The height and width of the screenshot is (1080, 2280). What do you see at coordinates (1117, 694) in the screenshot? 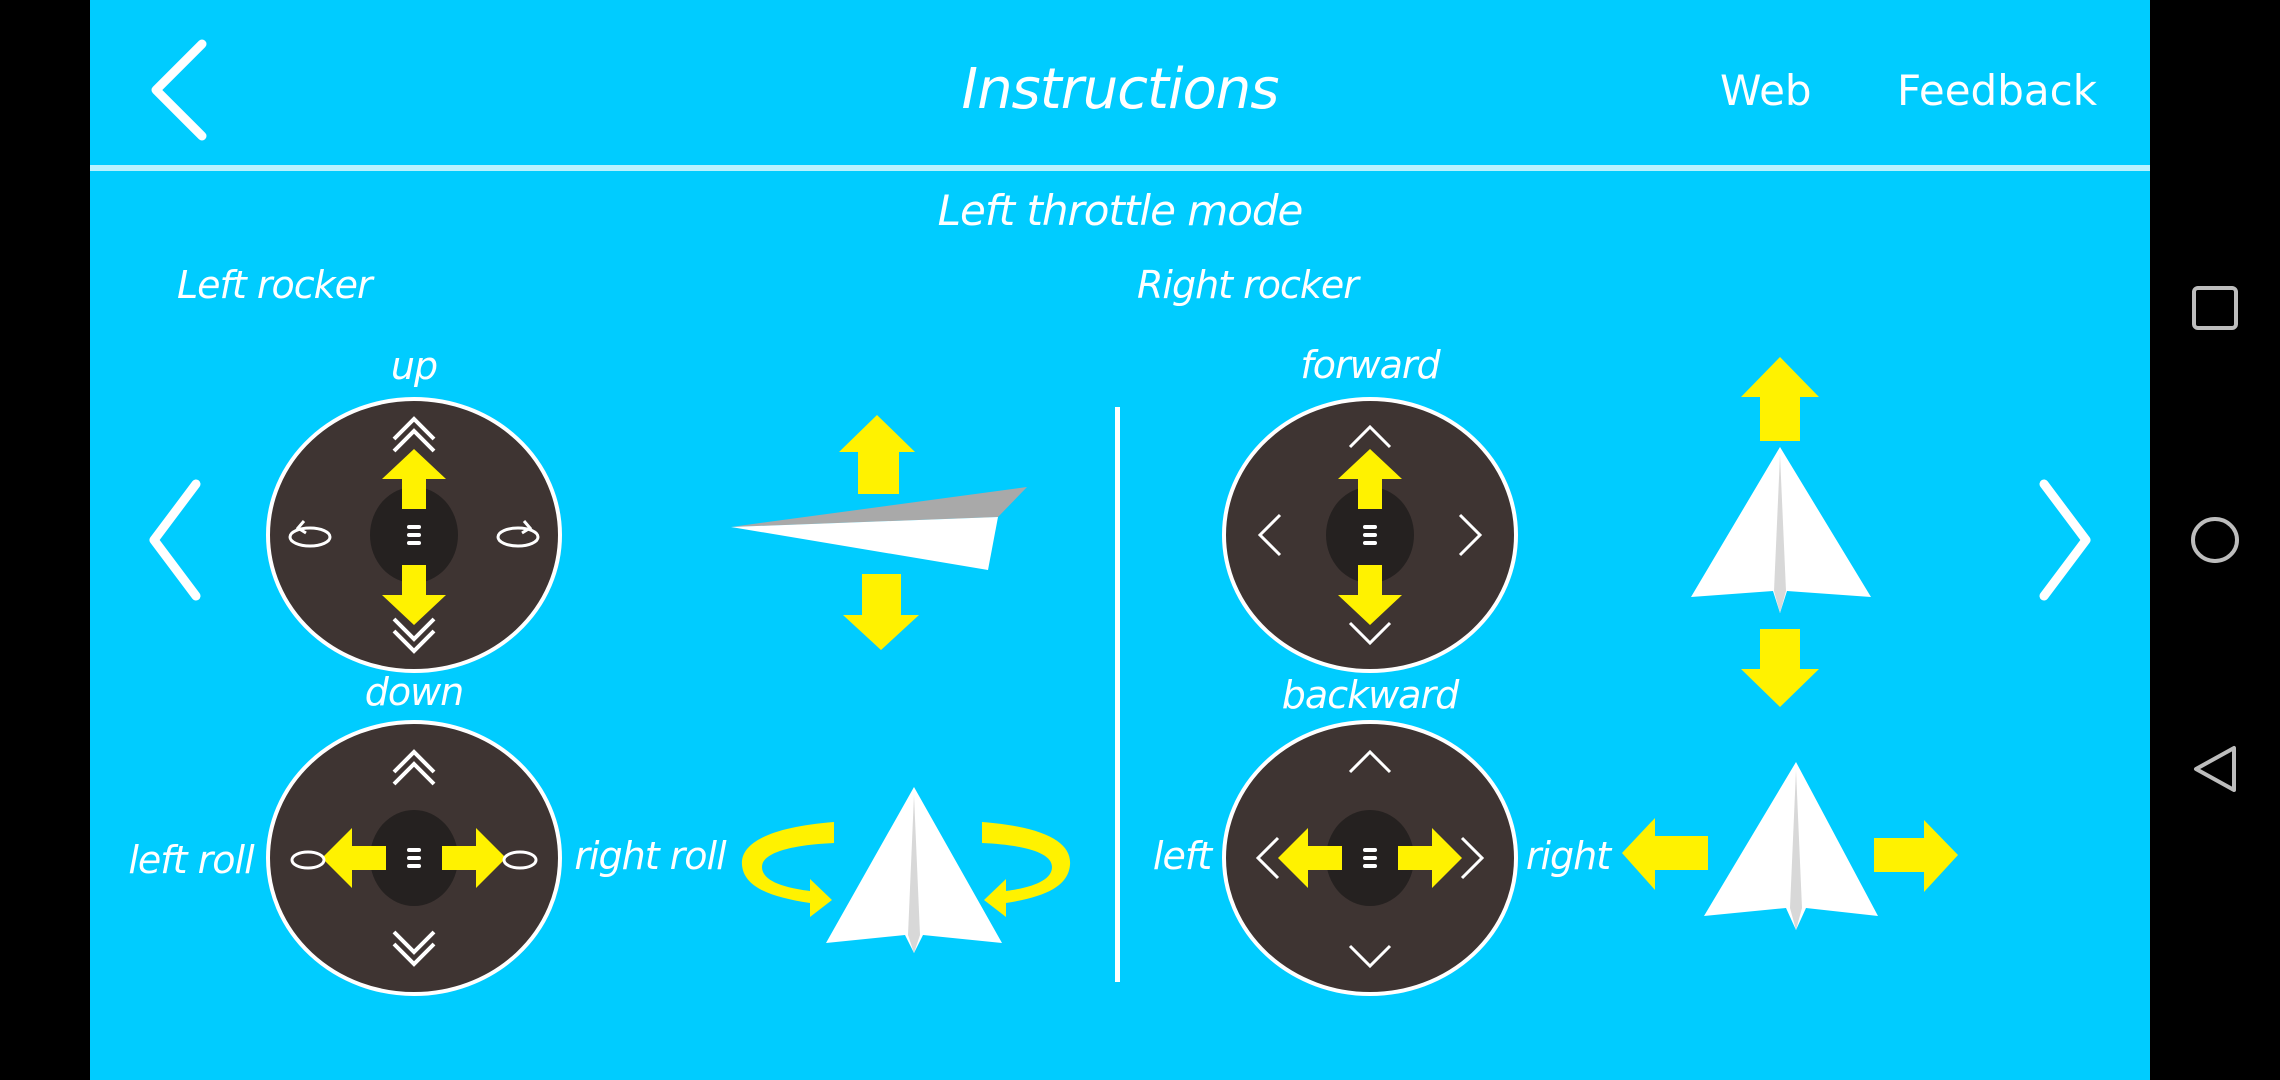
I see `section-divider` at bounding box center [1117, 694].